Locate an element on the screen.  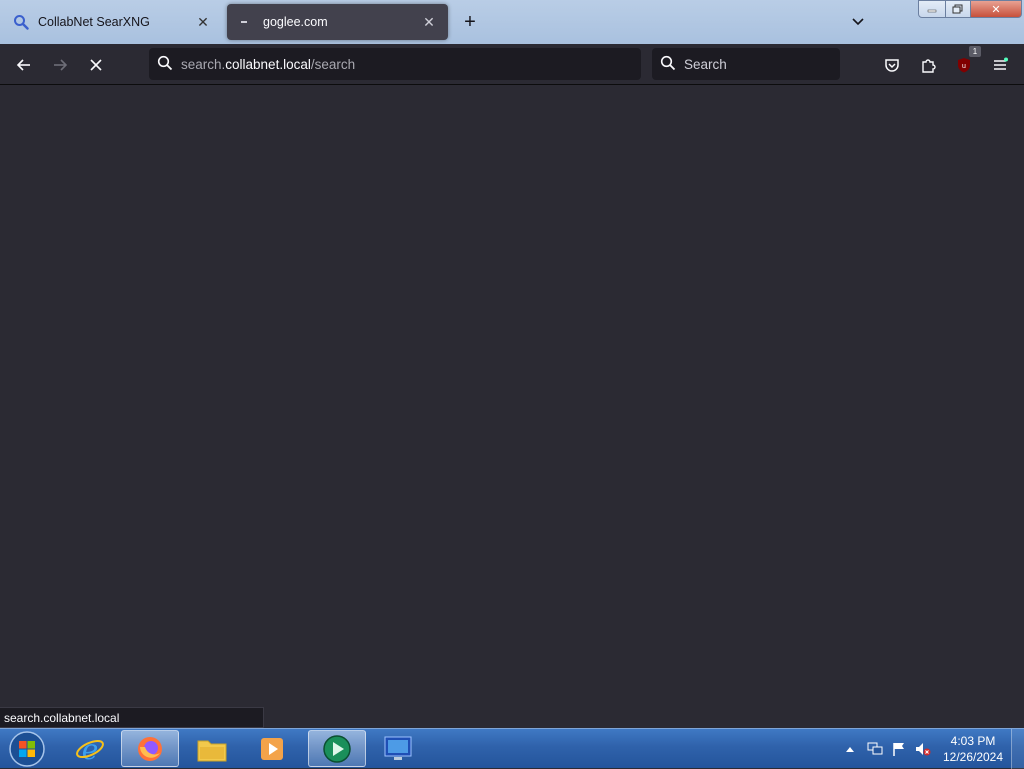
volume-muted-icon is located at coordinates (923, 749).